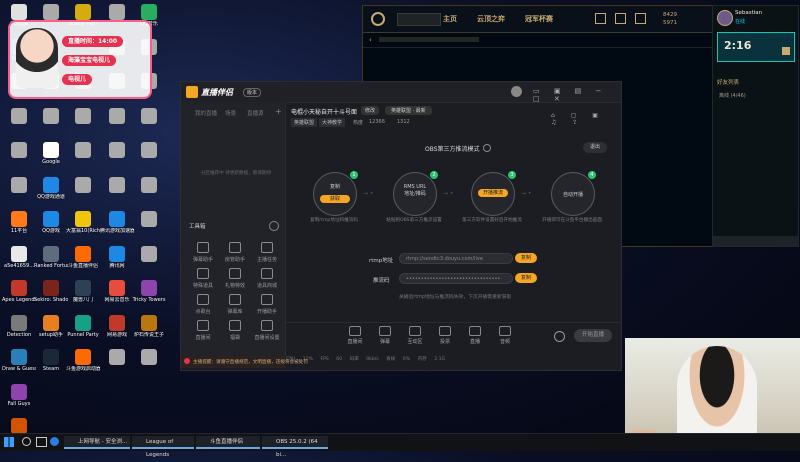  Describe the element at coordinates (252, 92) in the screenshot. I see `app-version-badge: 版本` at that location.